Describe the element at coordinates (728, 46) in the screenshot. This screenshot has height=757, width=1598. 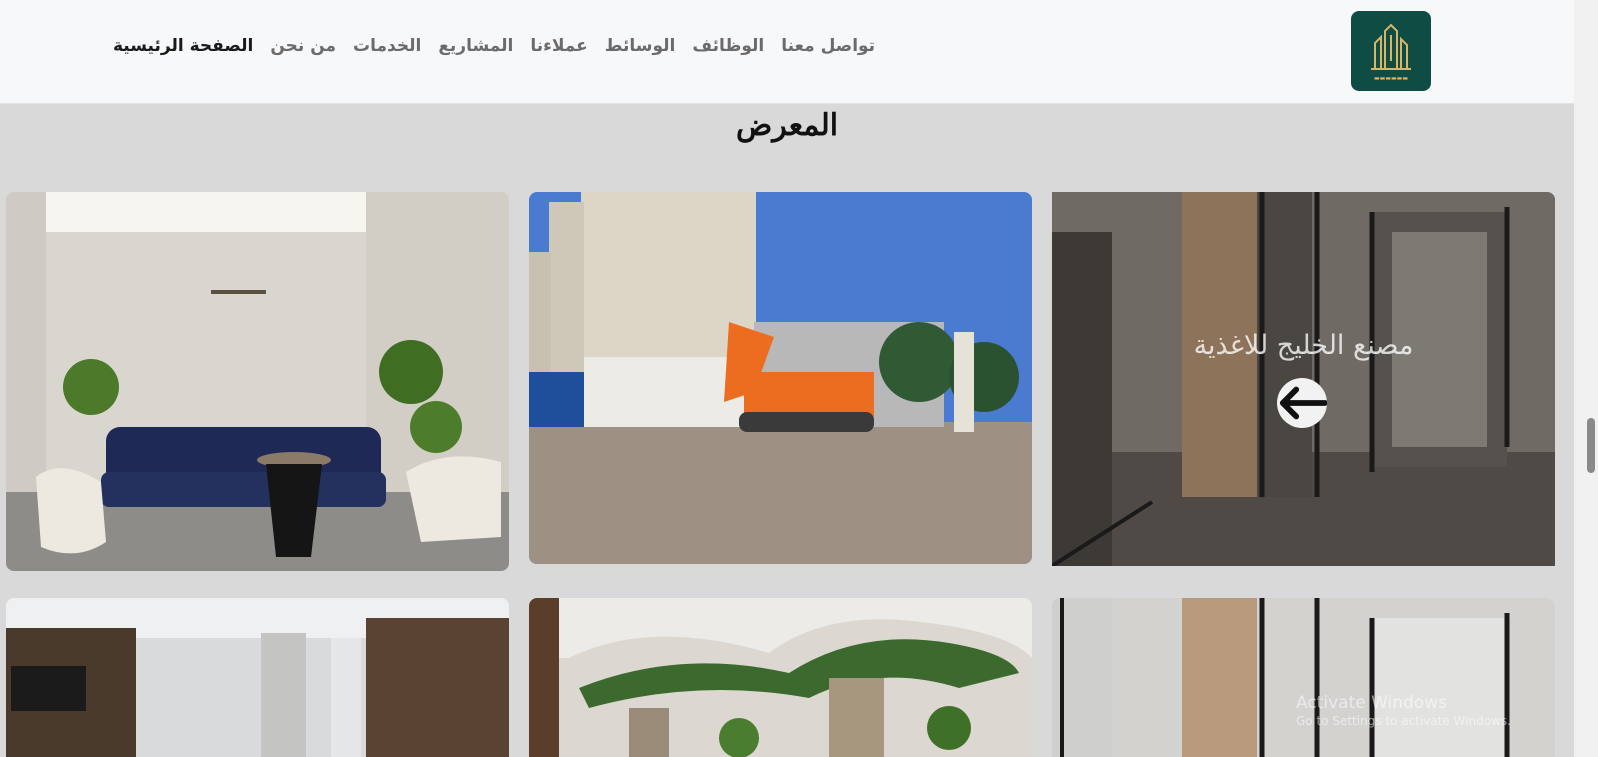
I see `nav-item-careers: الوظائف` at that location.